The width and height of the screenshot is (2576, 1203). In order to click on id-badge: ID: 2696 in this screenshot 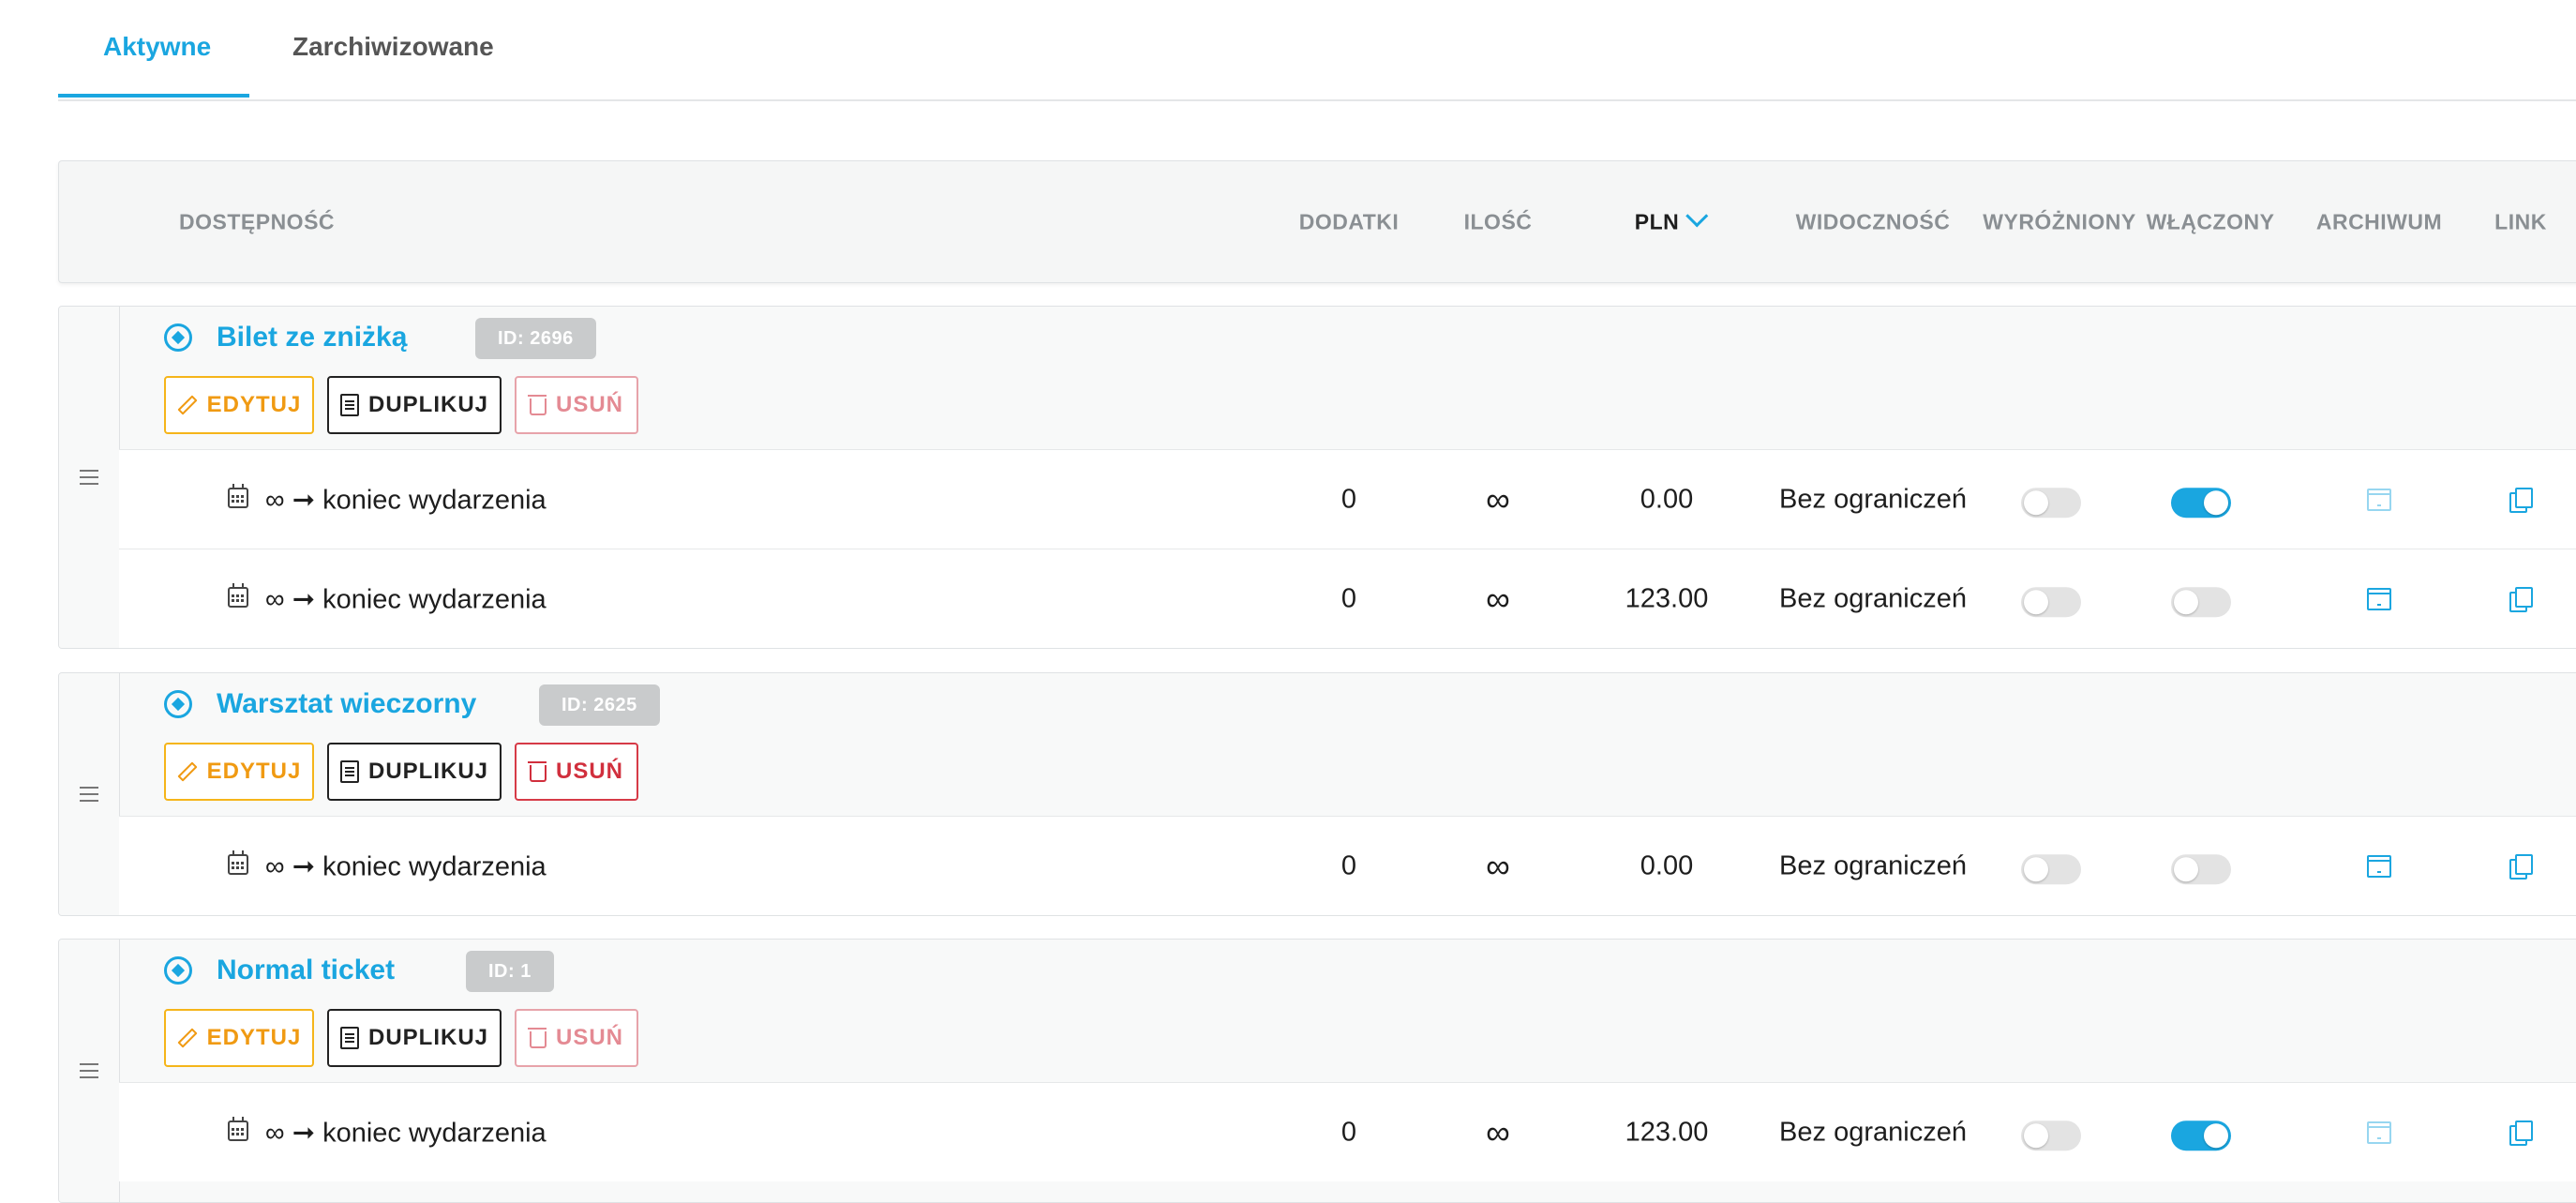, I will do `click(536, 338)`.